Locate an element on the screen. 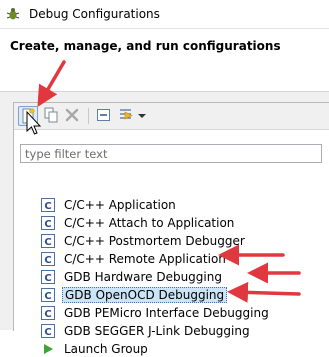  tree-item-label: GDB PEMicro Interface Debugging is located at coordinates (166, 312).